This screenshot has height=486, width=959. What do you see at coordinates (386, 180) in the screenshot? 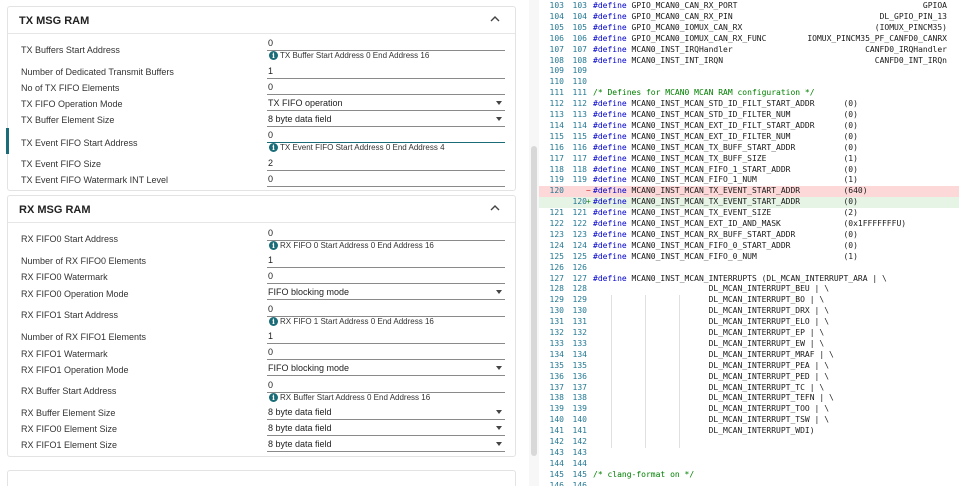
I see `tx-event-fifo-watermark-input: 0` at bounding box center [386, 180].